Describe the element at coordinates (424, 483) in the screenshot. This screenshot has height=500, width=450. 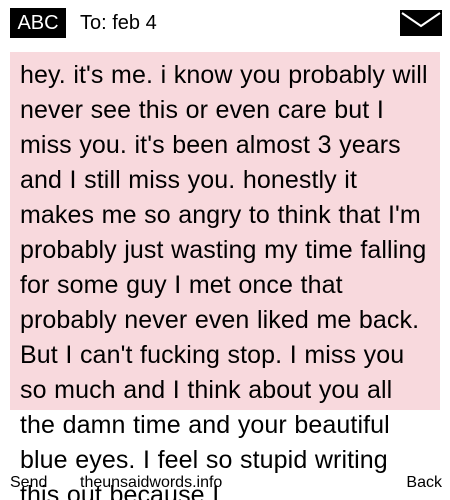
I see `back-softkey: Back` at that location.